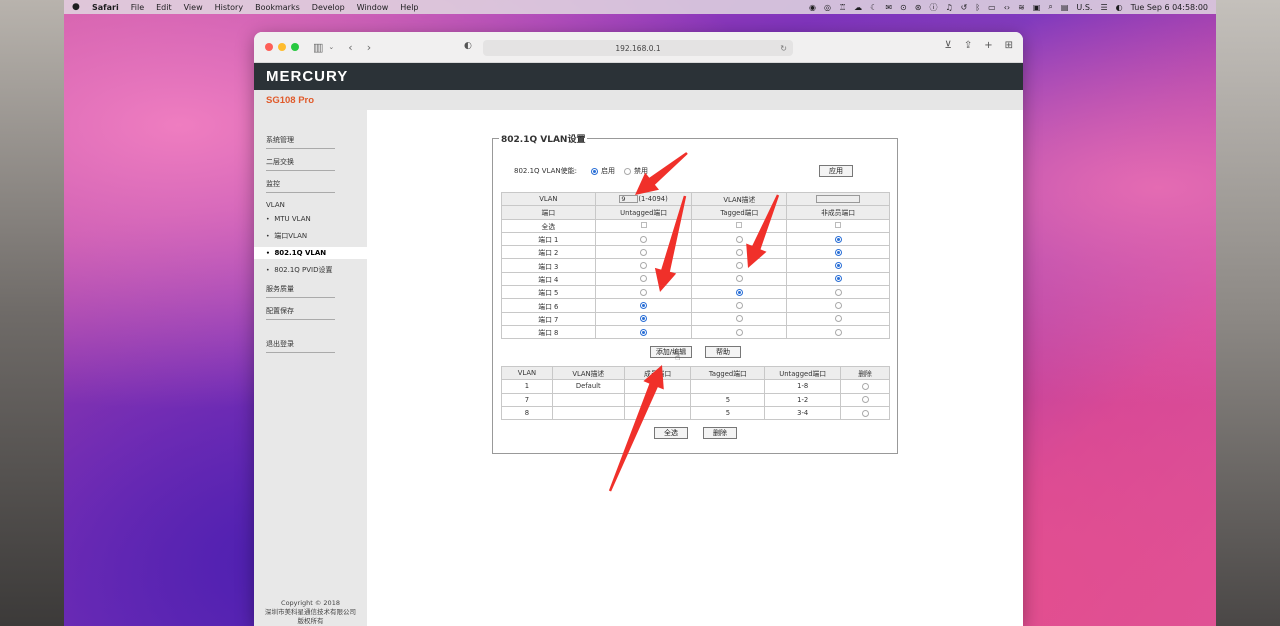  What do you see at coordinates (331, 47) in the screenshot?
I see `chevron-down-icon: ⌄` at bounding box center [331, 47].